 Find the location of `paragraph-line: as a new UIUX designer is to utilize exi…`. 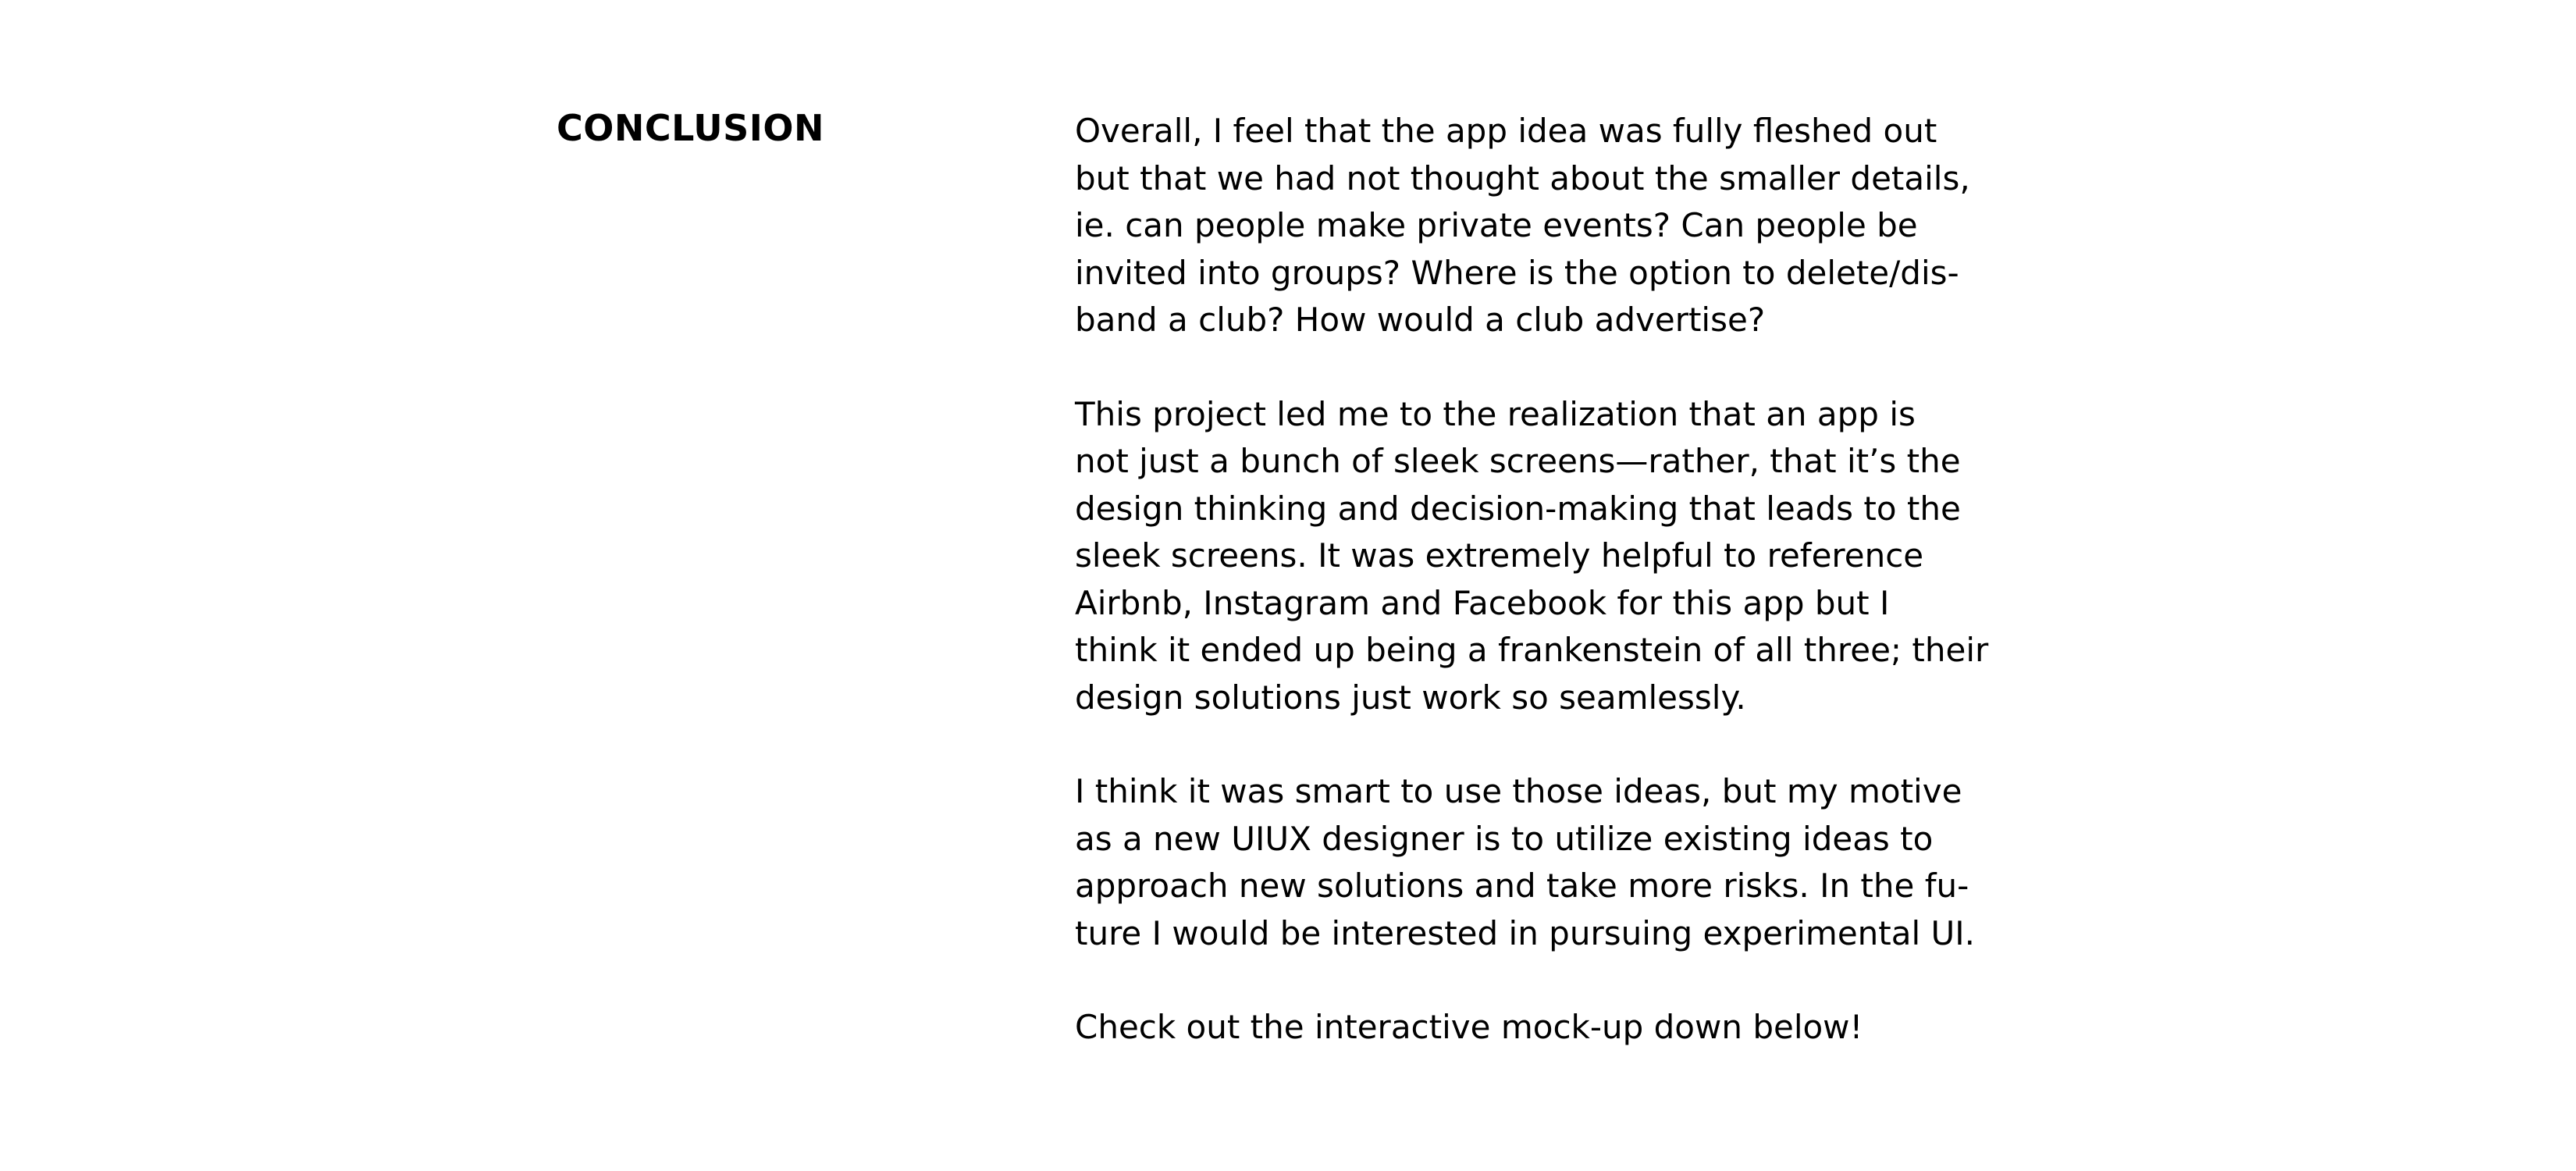

paragraph-line: as a new UIUX designer is to utilize exi… is located at coordinates (1504, 838).